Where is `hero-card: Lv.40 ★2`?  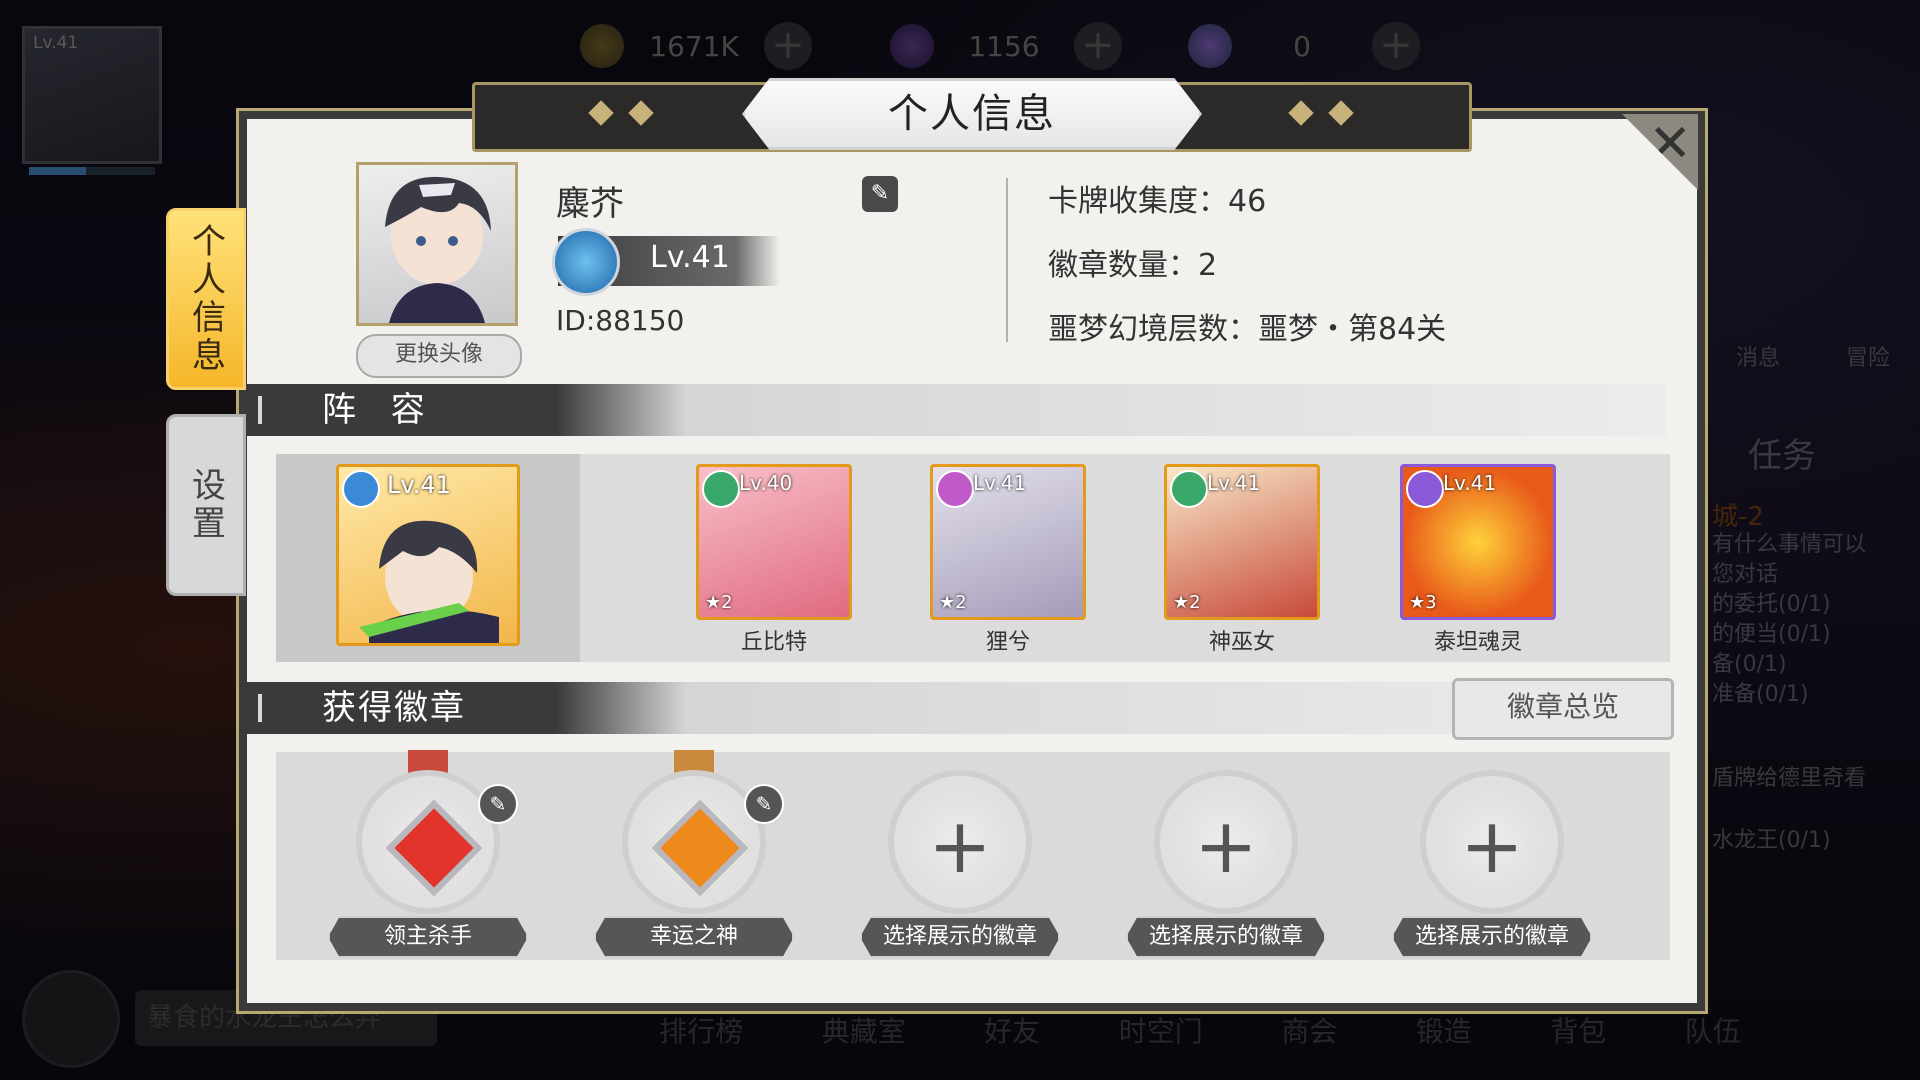
hero-card: Lv.40 ★2 is located at coordinates (774, 542).